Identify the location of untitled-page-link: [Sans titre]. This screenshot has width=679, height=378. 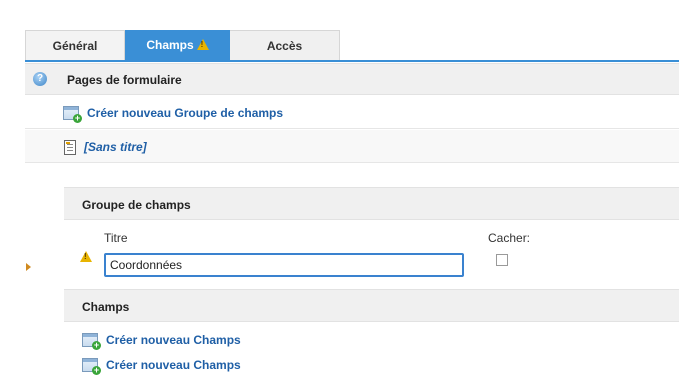
(115, 147).